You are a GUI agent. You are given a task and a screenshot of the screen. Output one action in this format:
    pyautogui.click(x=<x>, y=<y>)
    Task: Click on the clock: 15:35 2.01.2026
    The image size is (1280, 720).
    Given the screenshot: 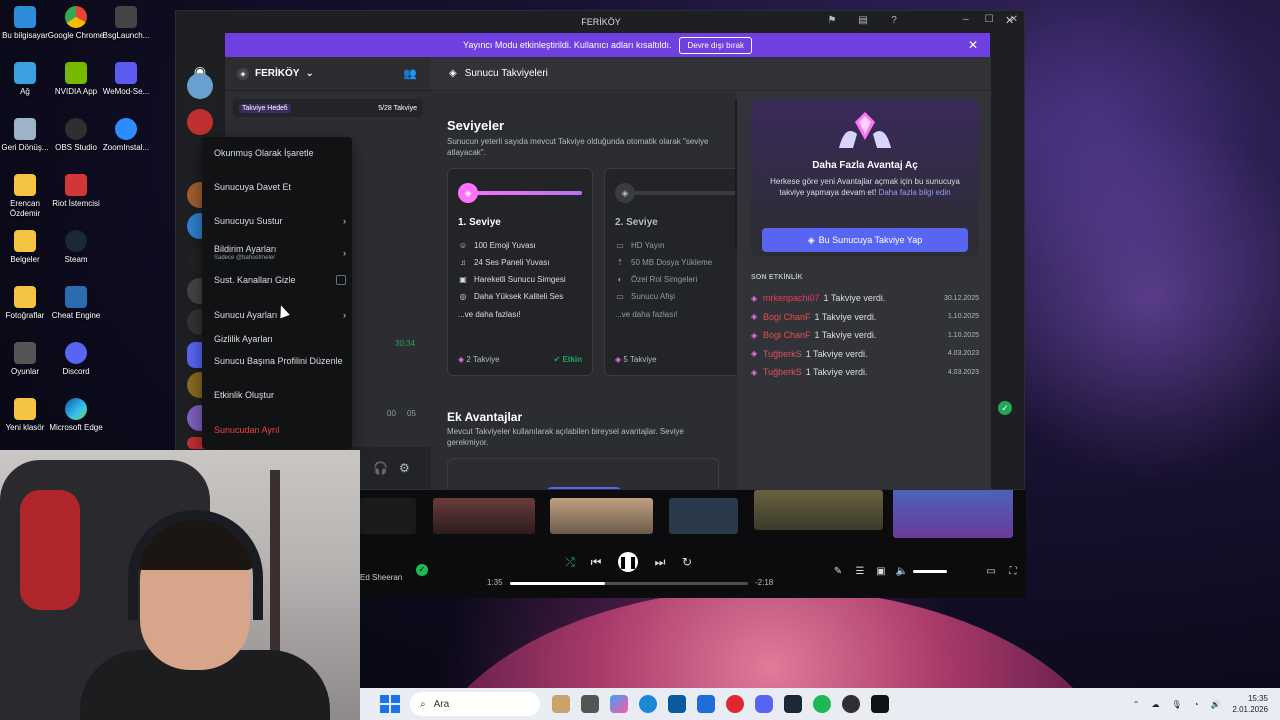 What is the action you would take?
    pyautogui.click(x=1250, y=704)
    